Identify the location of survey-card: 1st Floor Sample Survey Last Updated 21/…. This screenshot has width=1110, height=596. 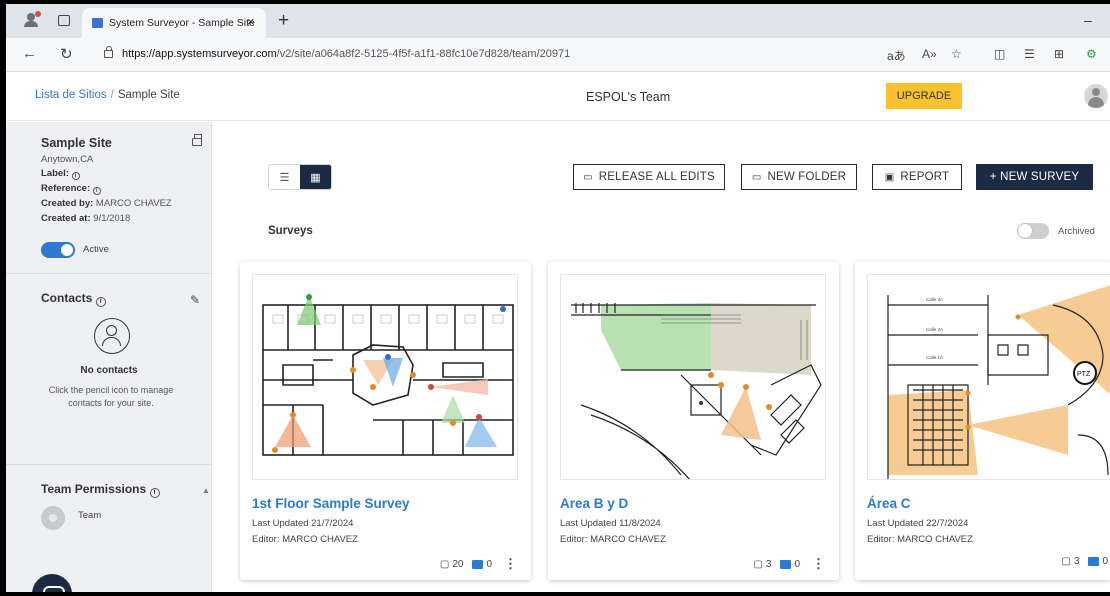
(385, 421).